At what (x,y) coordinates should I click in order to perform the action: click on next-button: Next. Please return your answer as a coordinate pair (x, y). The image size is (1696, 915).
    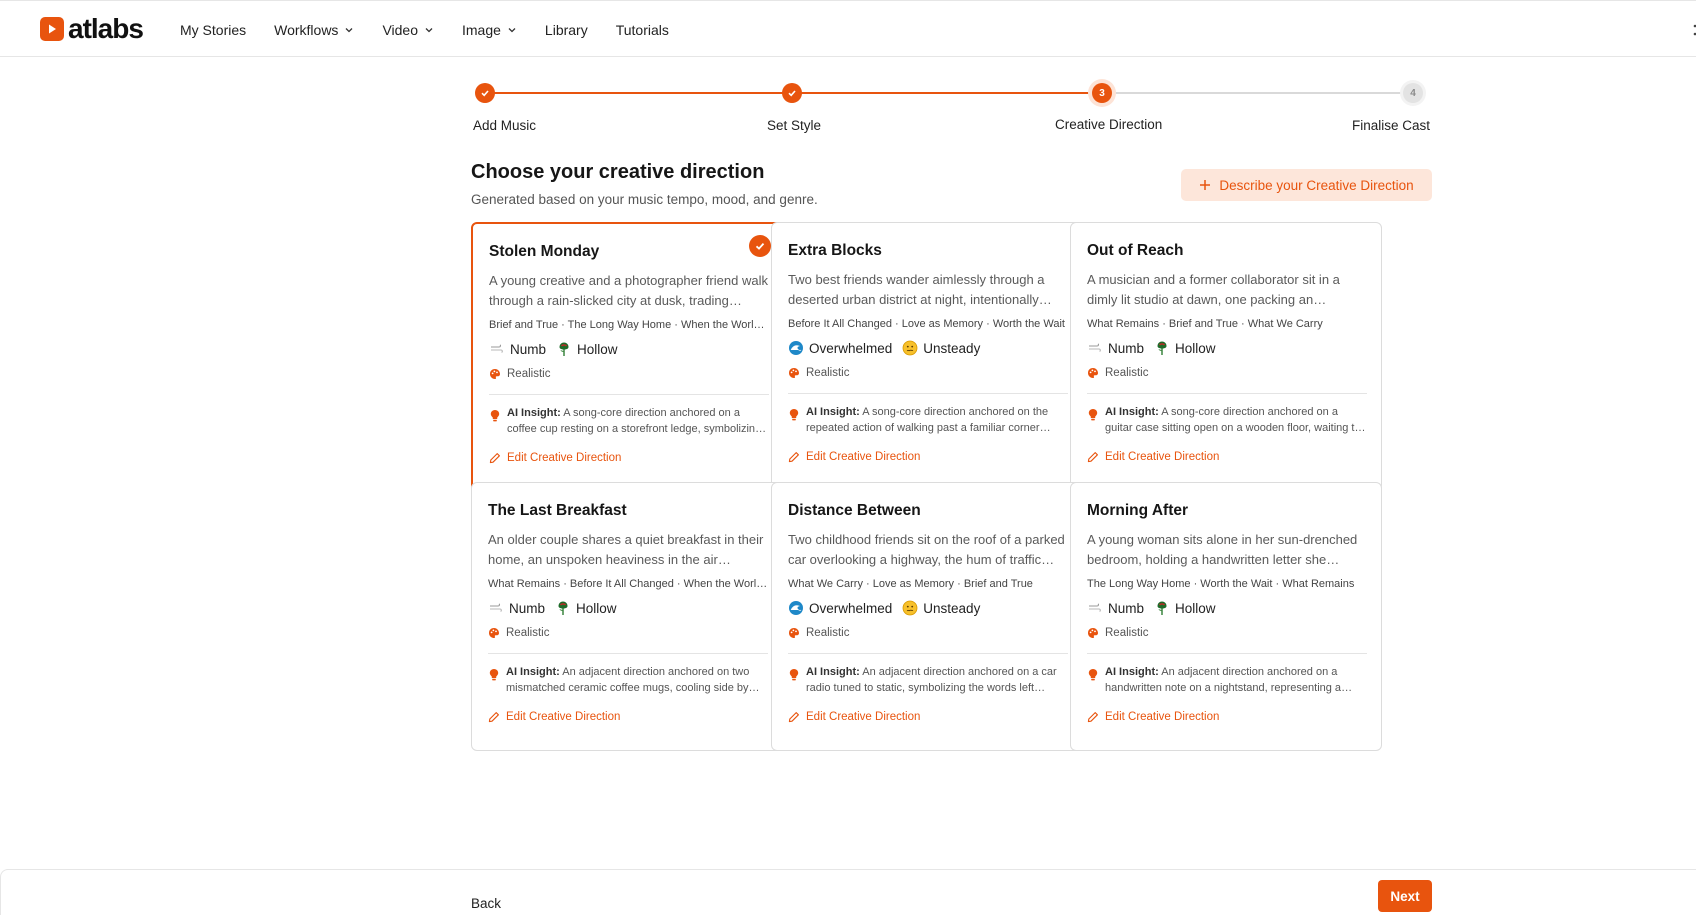
    Looking at the image, I should click on (1405, 896).